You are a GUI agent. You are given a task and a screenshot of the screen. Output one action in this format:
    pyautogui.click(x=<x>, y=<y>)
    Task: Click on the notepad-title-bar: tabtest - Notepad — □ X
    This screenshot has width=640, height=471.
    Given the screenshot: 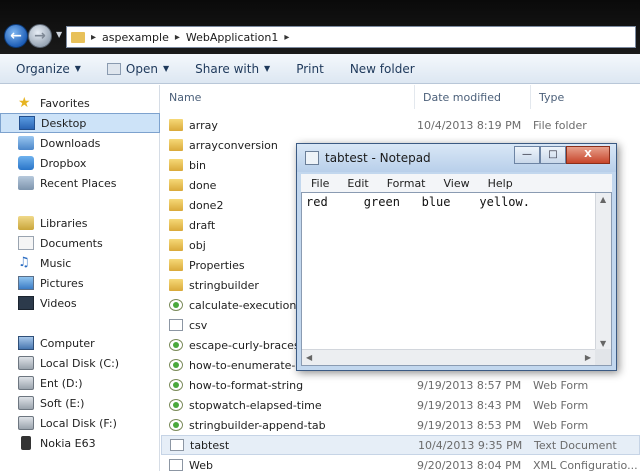 What is the action you would take?
    pyautogui.click(x=456, y=158)
    